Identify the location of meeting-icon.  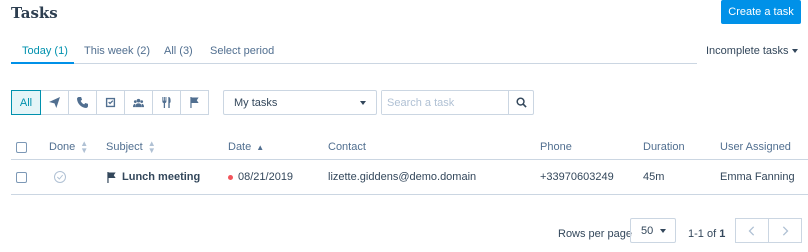
(138, 103).